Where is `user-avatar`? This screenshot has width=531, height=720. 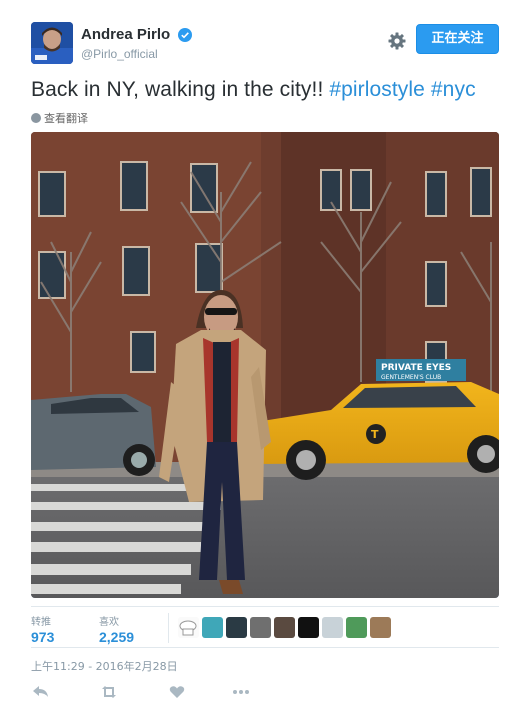
user-avatar is located at coordinates (52, 43).